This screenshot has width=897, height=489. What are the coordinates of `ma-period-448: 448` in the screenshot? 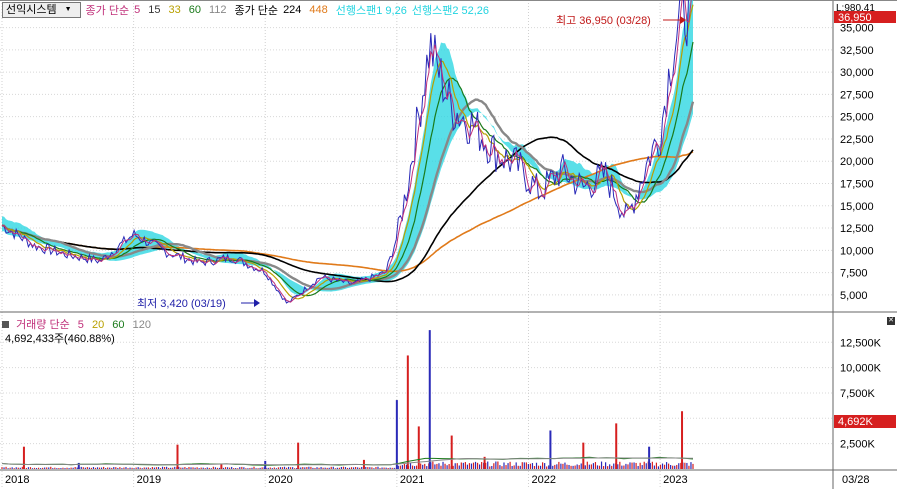 It's located at (318, 10).